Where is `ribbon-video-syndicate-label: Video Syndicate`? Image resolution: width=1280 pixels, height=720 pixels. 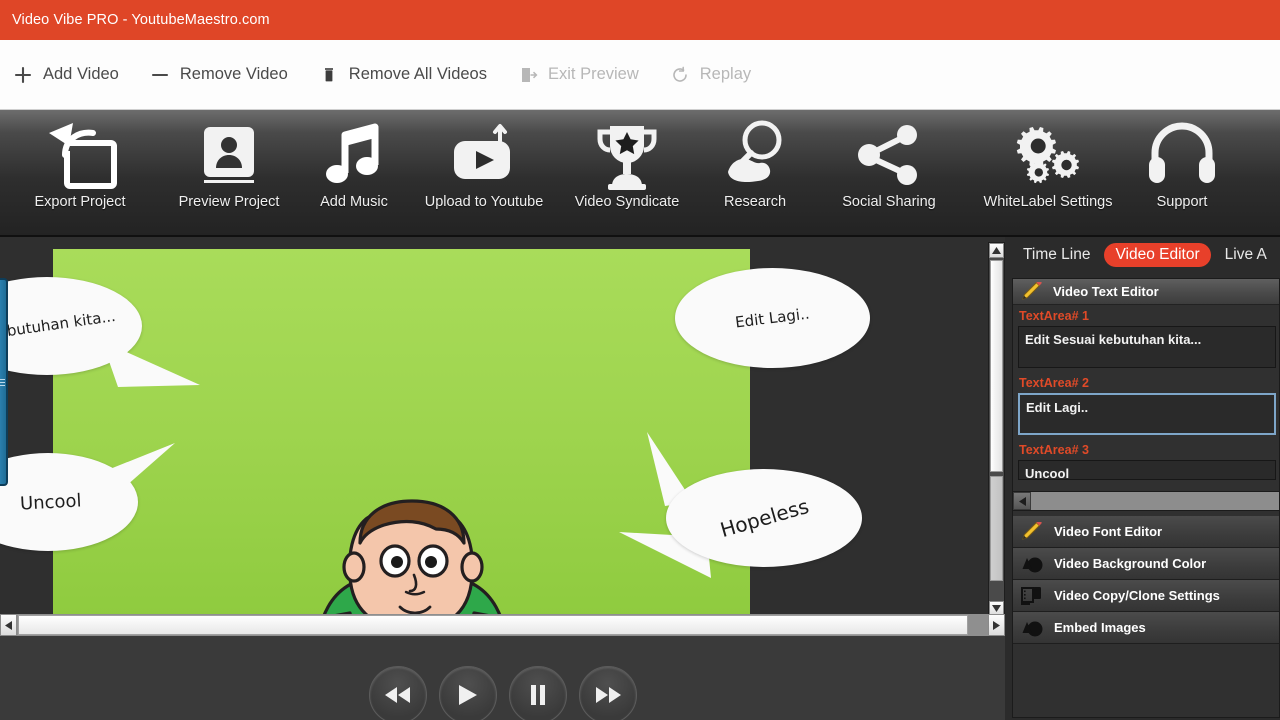
ribbon-video-syndicate-label: Video Syndicate is located at coordinates (627, 202).